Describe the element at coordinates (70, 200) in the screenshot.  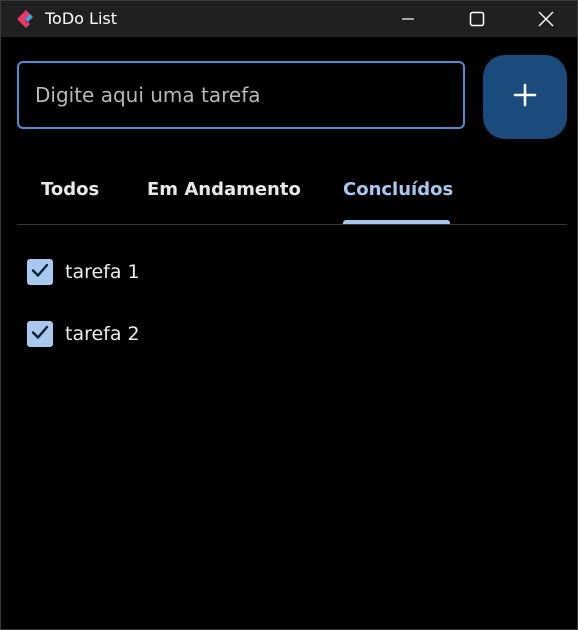
I see `tab-todos: Todos` at that location.